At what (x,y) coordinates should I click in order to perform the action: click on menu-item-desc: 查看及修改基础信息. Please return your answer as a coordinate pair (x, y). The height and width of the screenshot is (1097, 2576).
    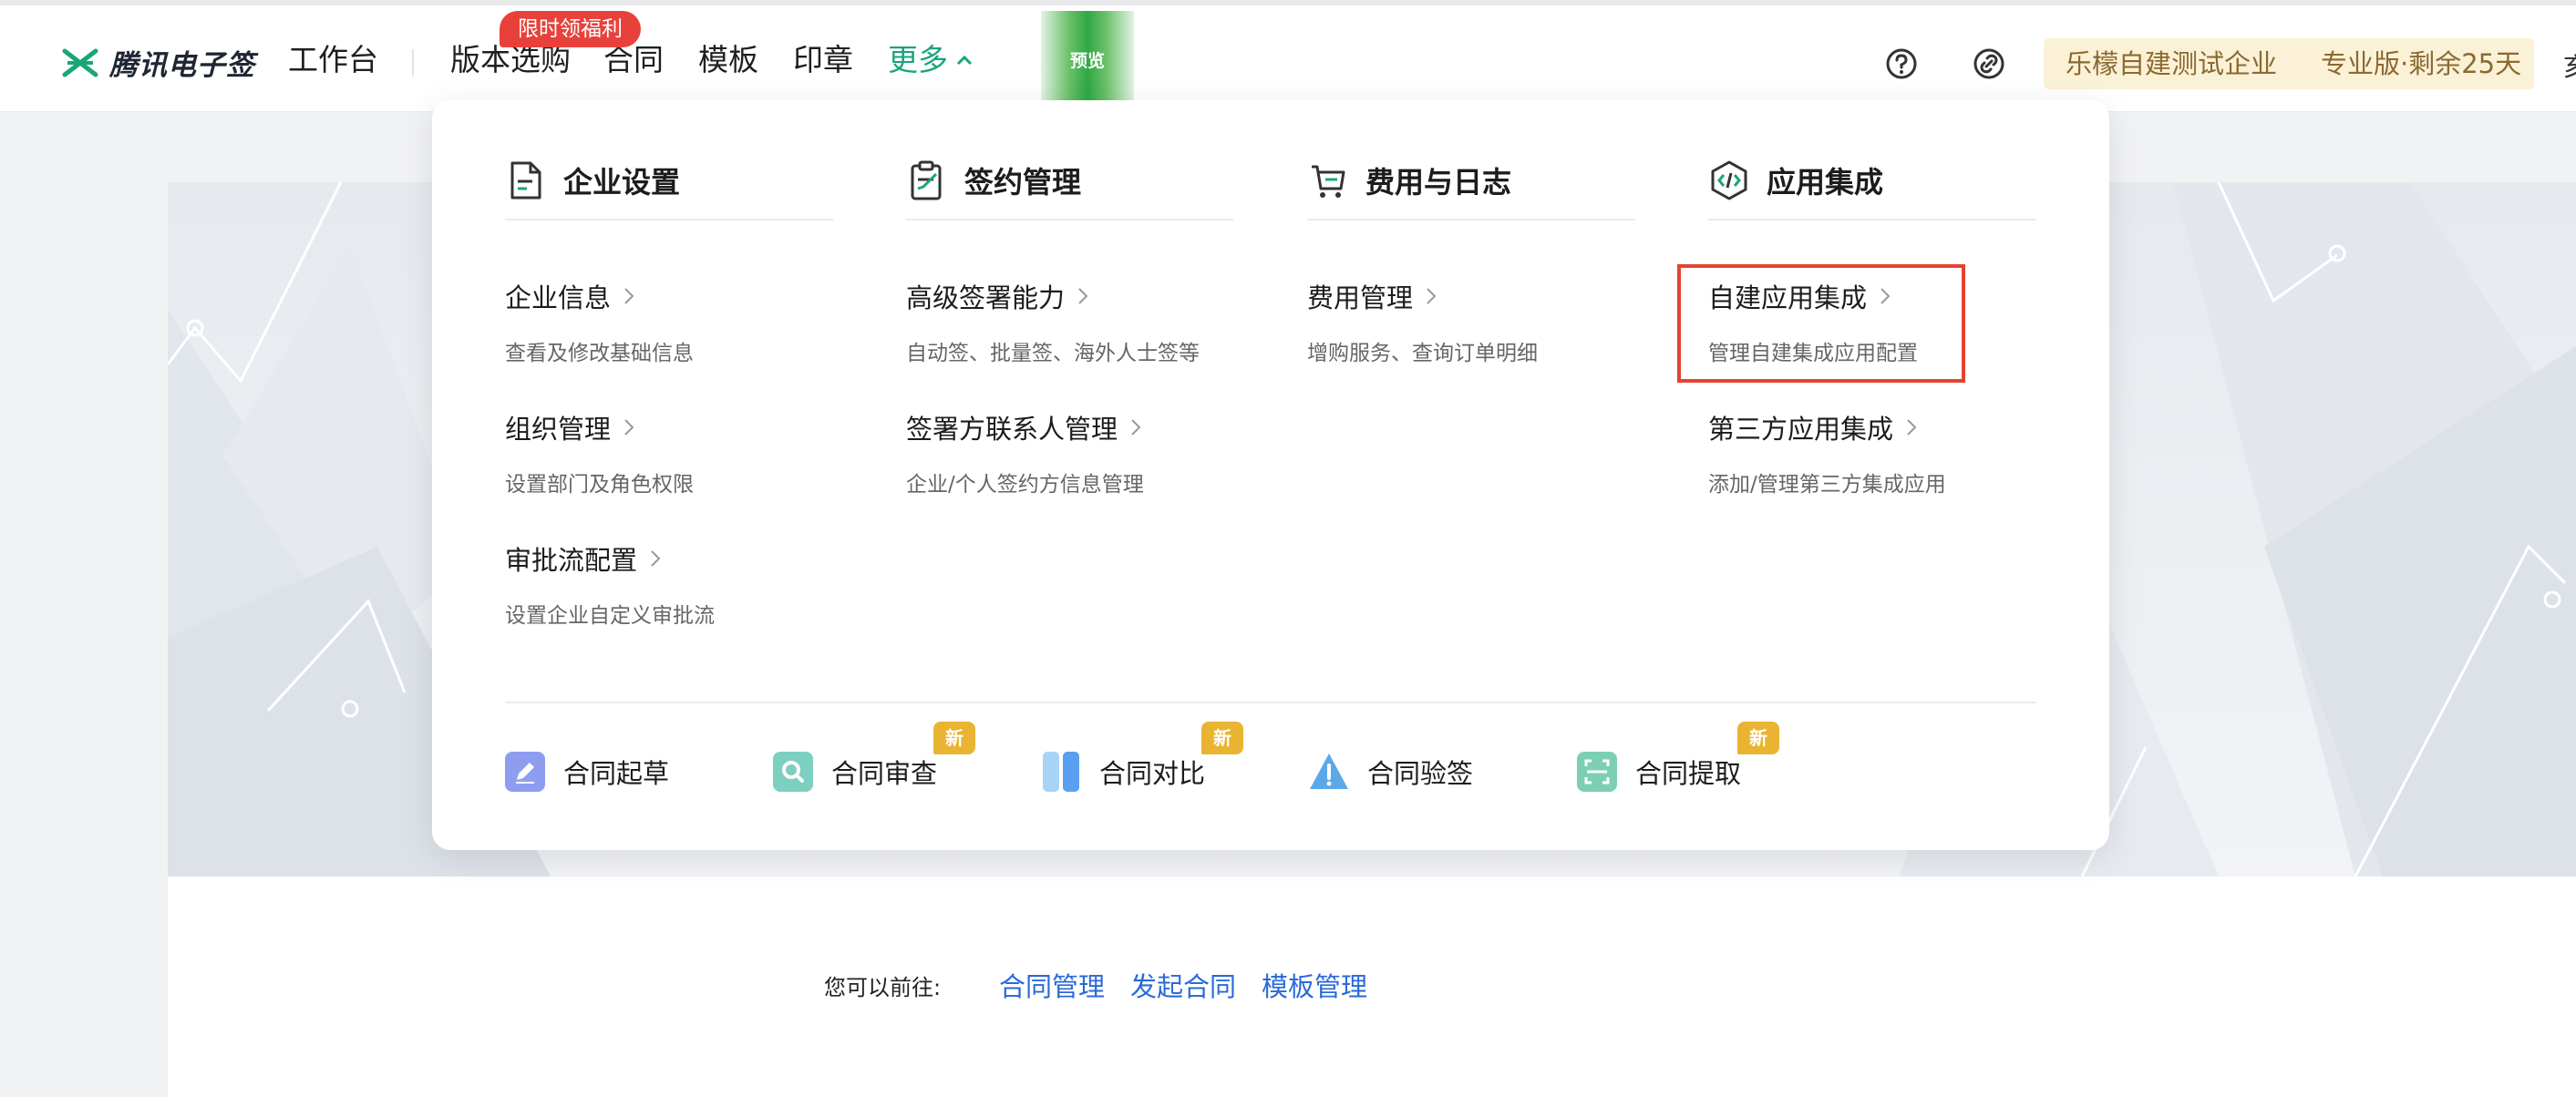
    Looking at the image, I should click on (599, 353).